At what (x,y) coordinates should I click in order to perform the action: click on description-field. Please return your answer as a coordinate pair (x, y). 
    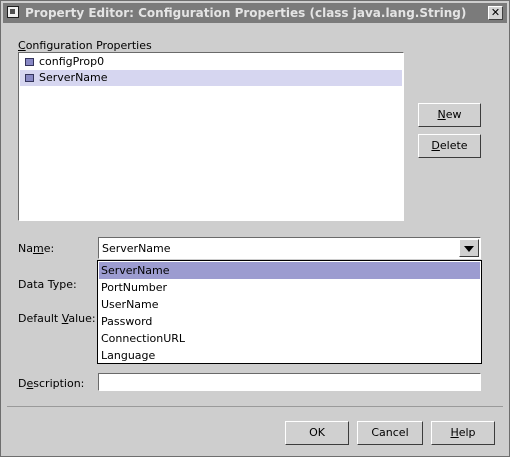
    Looking at the image, I should click on (289, 382).